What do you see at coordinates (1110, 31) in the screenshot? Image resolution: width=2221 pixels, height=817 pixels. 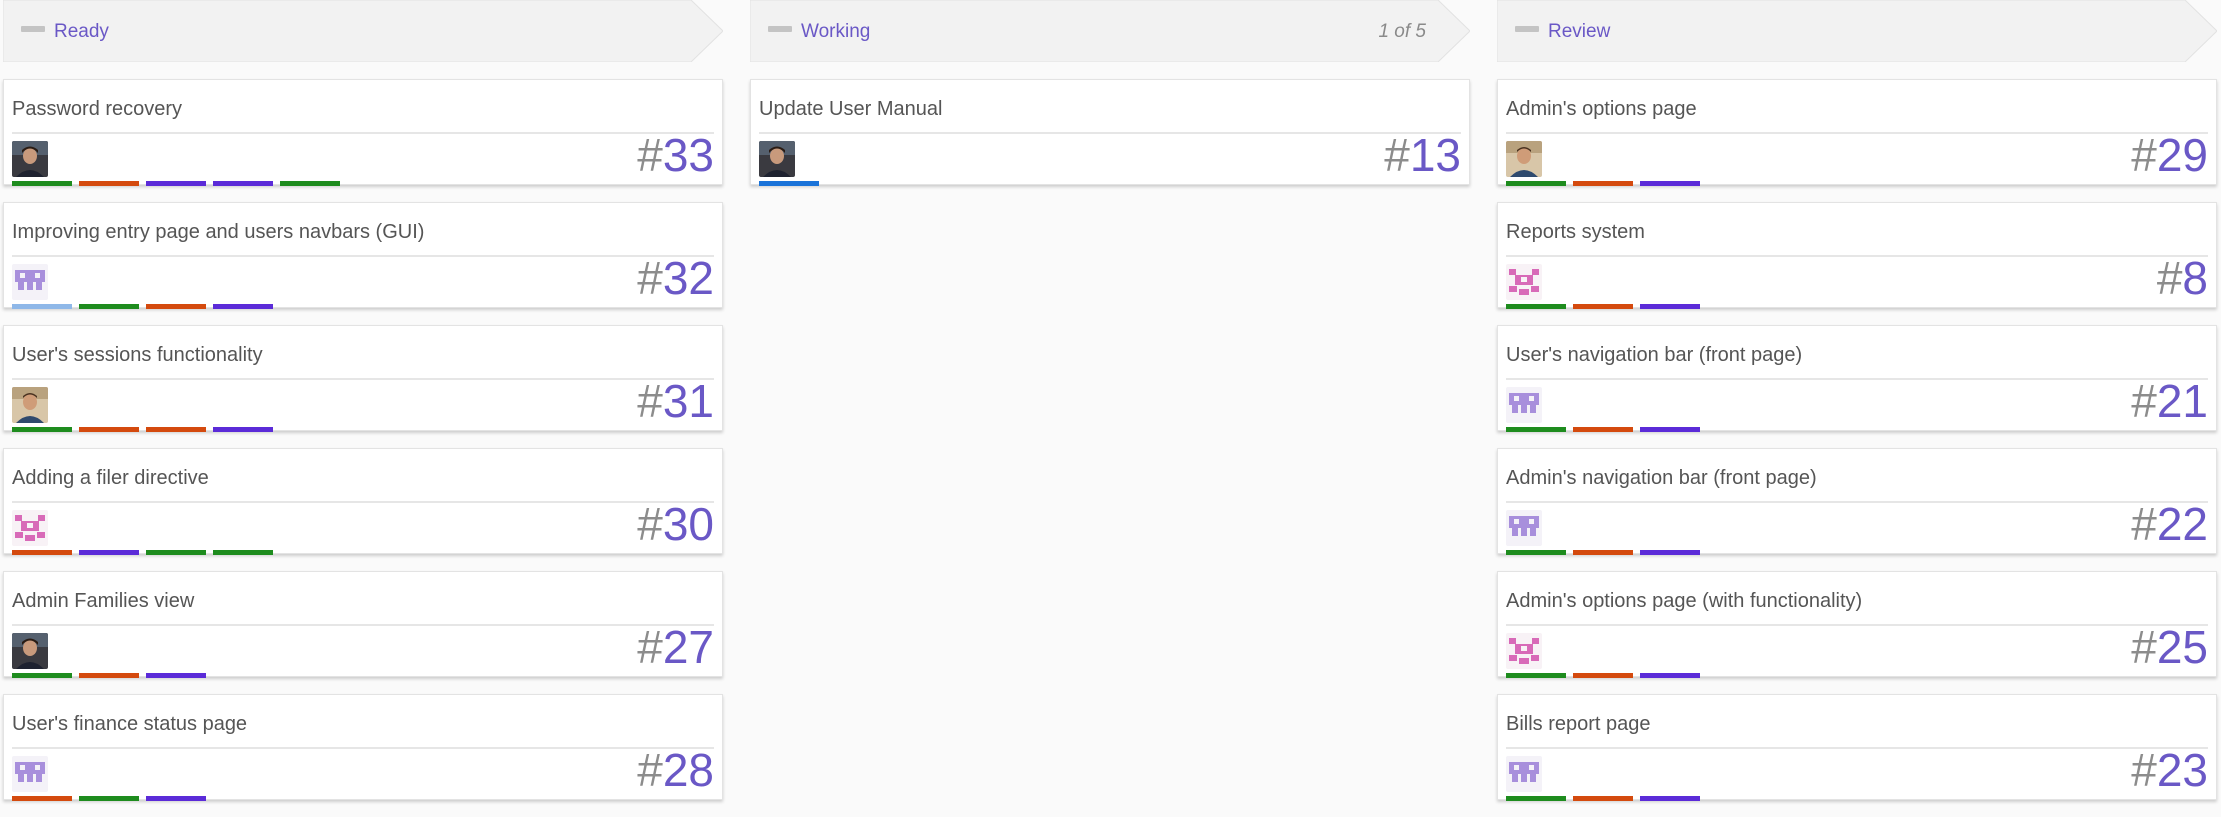 I see `column-header: Working 1 of 5` at bounding box center [1110, 31].